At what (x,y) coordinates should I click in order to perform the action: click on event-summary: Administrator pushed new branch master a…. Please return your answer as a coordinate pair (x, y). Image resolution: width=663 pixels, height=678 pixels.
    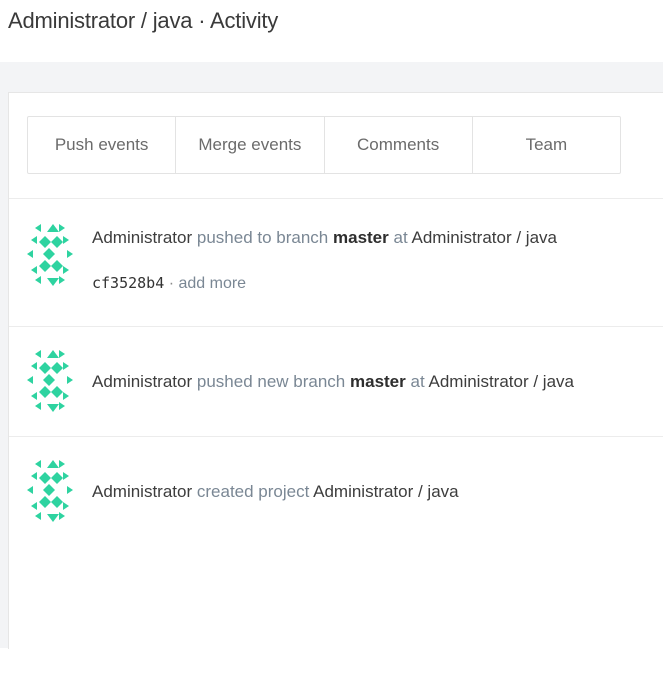
    Looking at the image, I should click on (333, 382).